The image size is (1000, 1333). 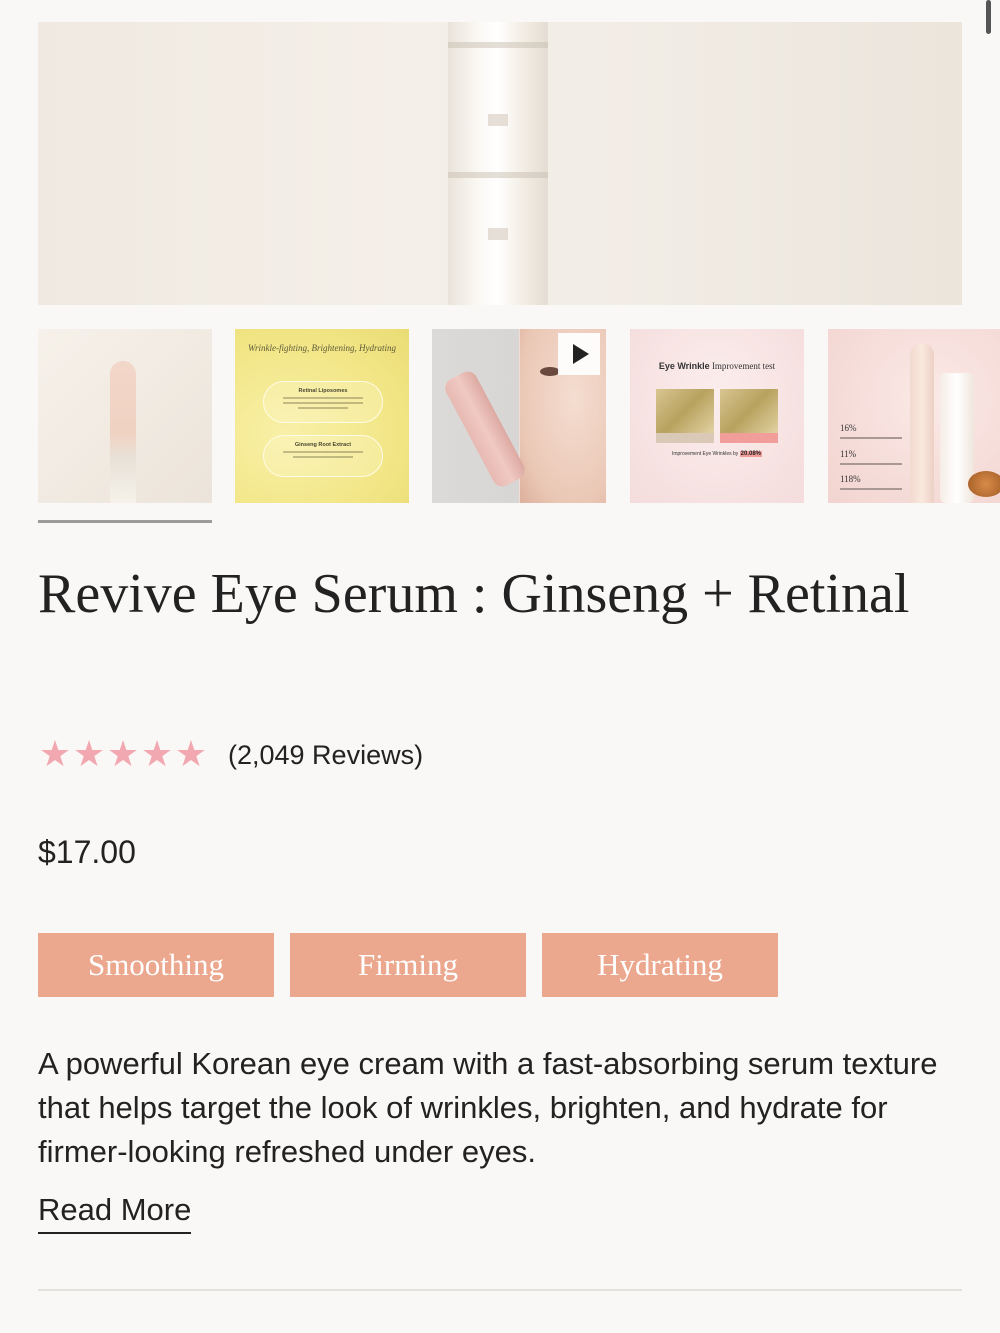 I want to click on rating-row: ★ ★ ★ ★ ★ (2,049 Reviews), so click(x=230, y=755).